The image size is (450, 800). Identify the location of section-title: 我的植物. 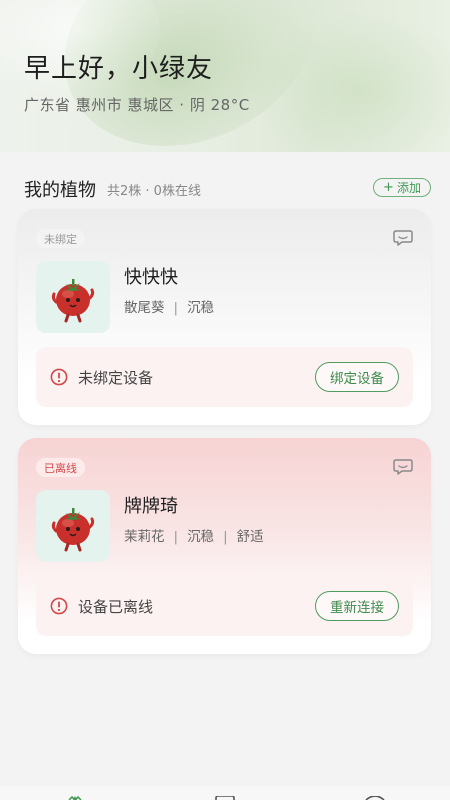
(60, 190).